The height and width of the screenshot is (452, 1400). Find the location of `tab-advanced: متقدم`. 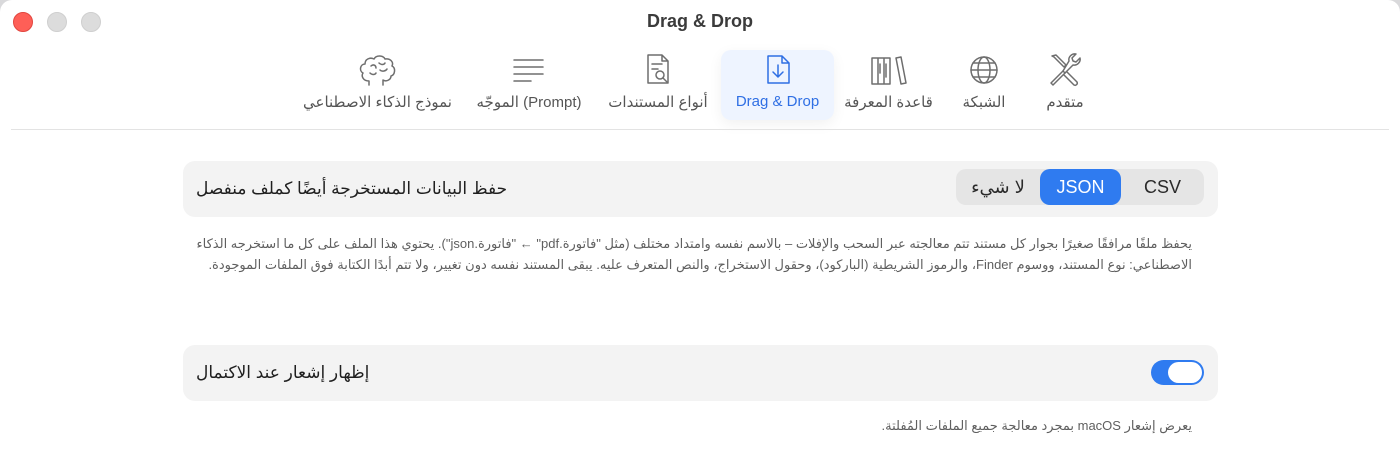

tab-advanced: متقدم is located at coordinates (1065, 85).